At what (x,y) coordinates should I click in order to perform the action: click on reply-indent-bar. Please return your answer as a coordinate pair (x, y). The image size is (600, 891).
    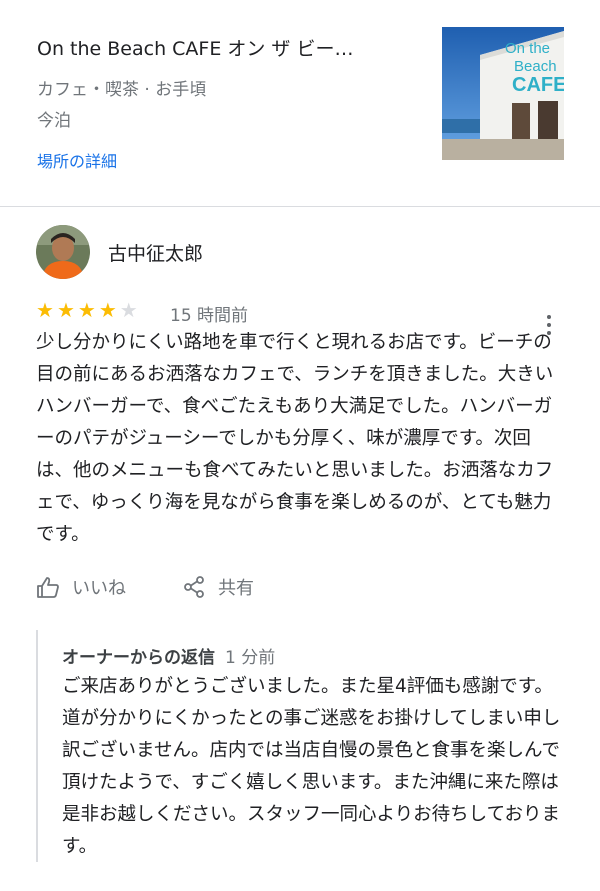
    Looking at the image, I should click on (37, 746).